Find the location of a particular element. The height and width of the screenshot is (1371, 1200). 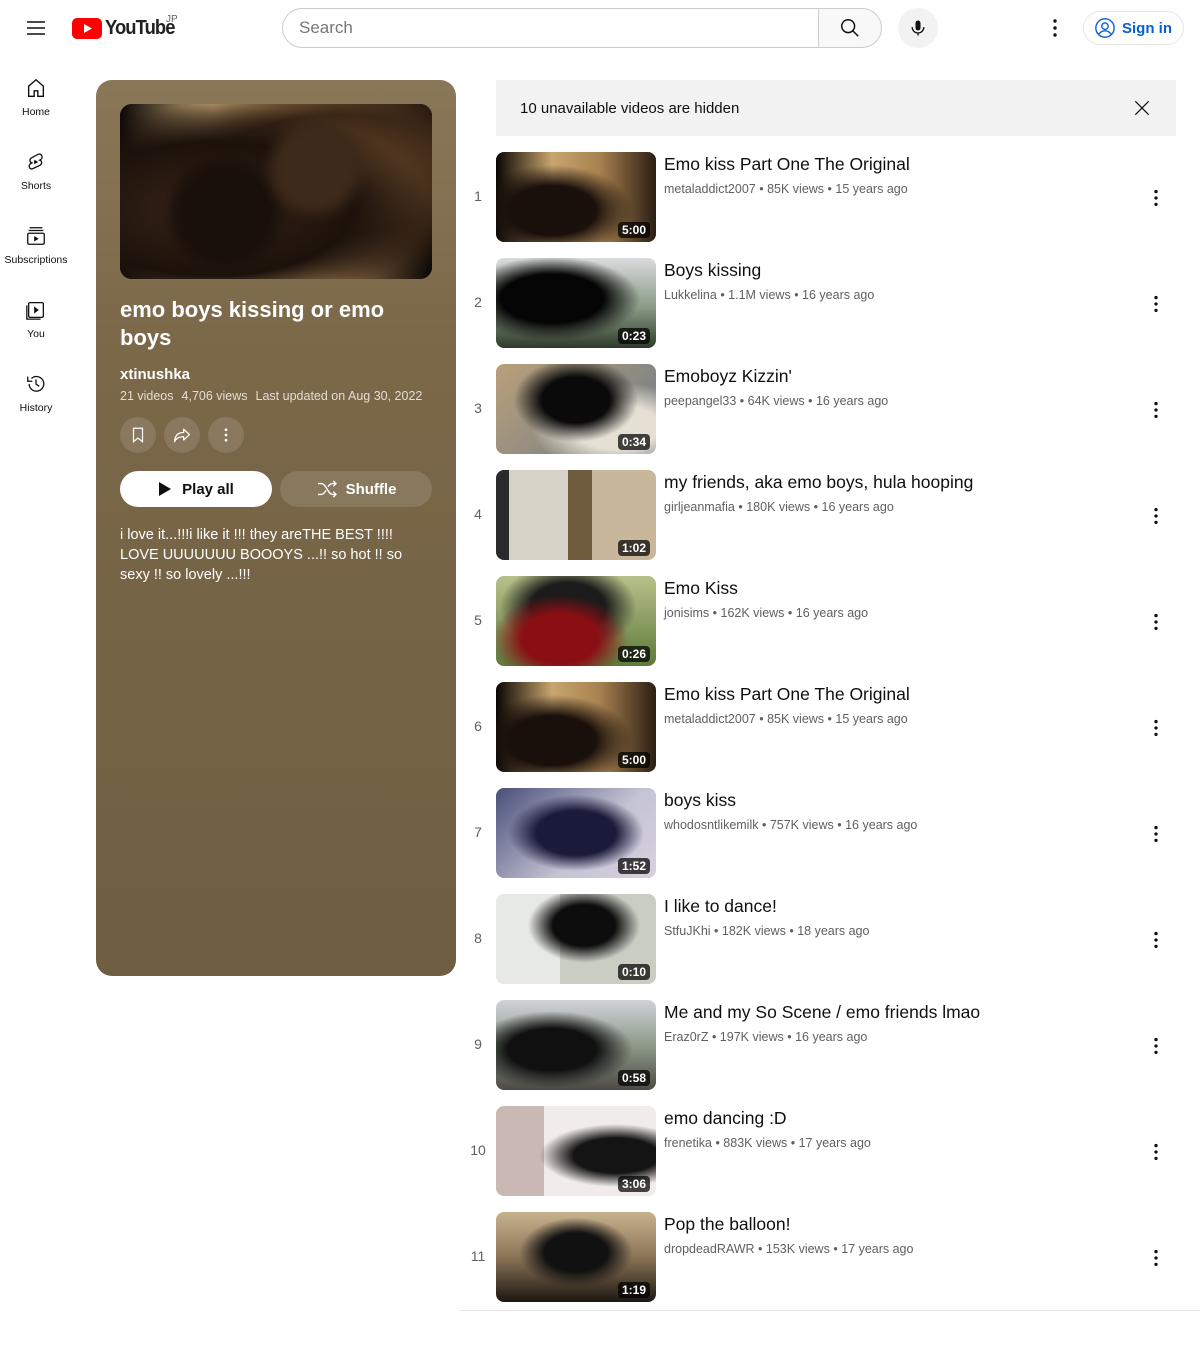

share-button is located at coordinates (182, 435).